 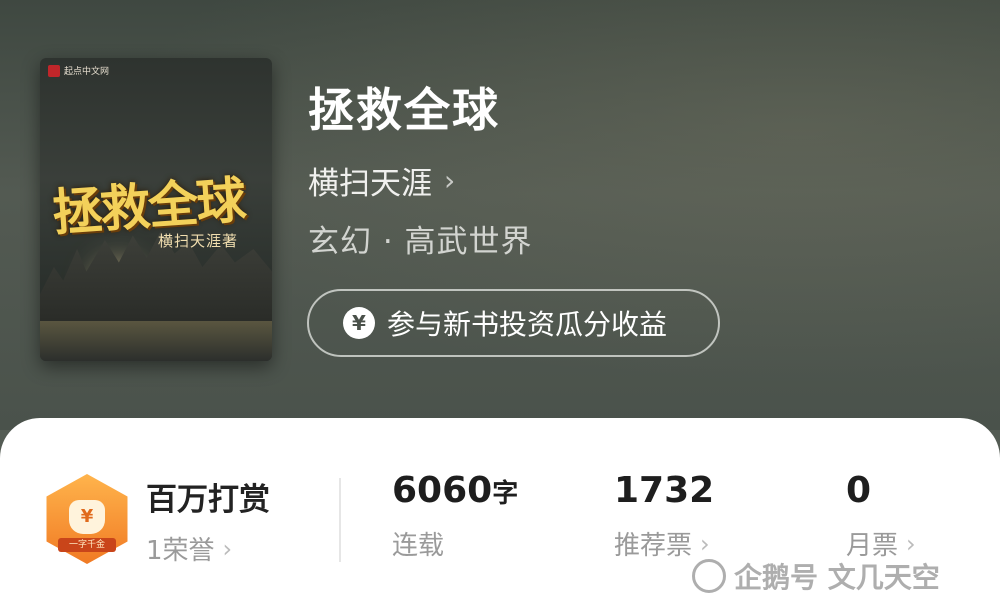 I want to click on cover-author: 横扫天涯著, so click(x=198, y=241).